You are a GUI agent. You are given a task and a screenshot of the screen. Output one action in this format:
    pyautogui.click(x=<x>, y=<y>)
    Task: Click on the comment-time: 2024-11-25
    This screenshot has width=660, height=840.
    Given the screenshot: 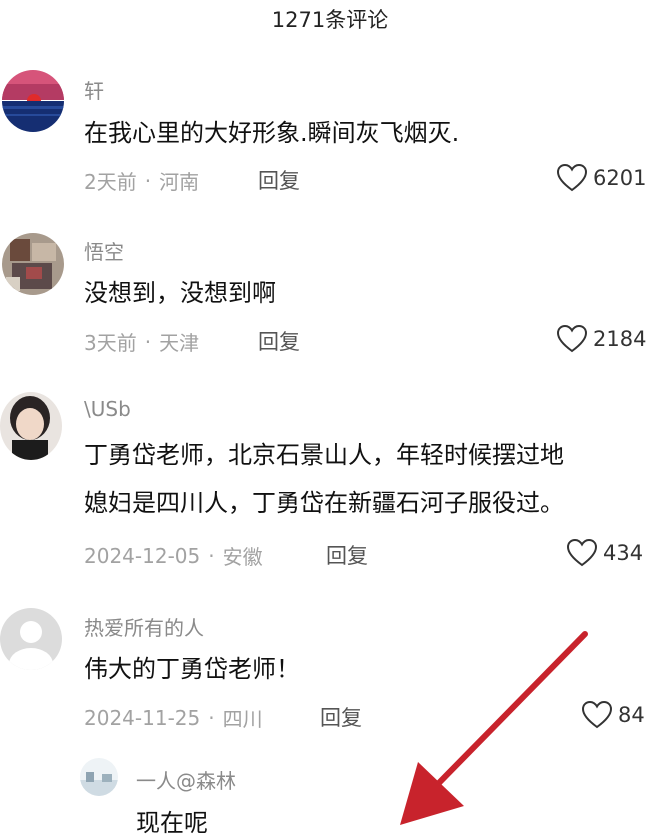 What is the action you would take?
    pyautogui.click(x=142, y=717)
    